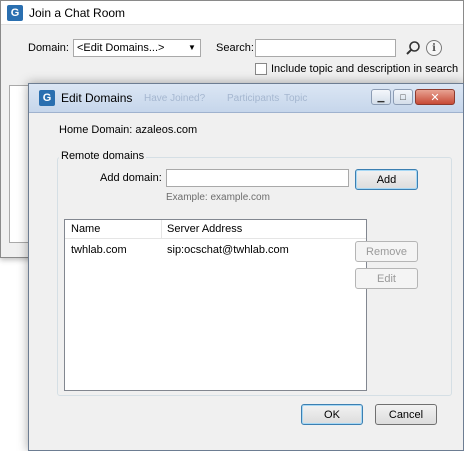 This screenshot has width=464, height=451. Describe the element at coordinates (113, 229) in the screenshot. I see `column-header-name: Name` at that location.